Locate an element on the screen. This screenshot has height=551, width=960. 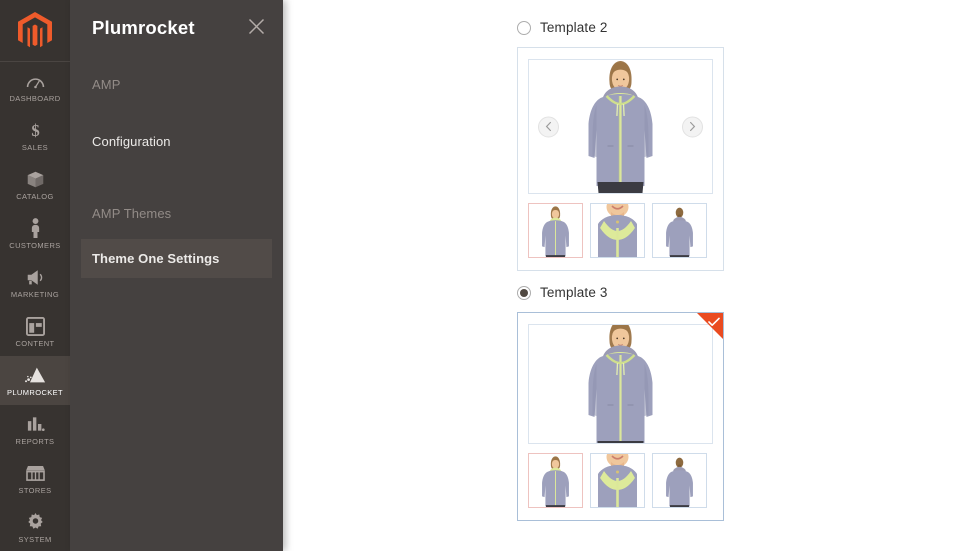
storefront-icon is located at coordinates (35, 473).